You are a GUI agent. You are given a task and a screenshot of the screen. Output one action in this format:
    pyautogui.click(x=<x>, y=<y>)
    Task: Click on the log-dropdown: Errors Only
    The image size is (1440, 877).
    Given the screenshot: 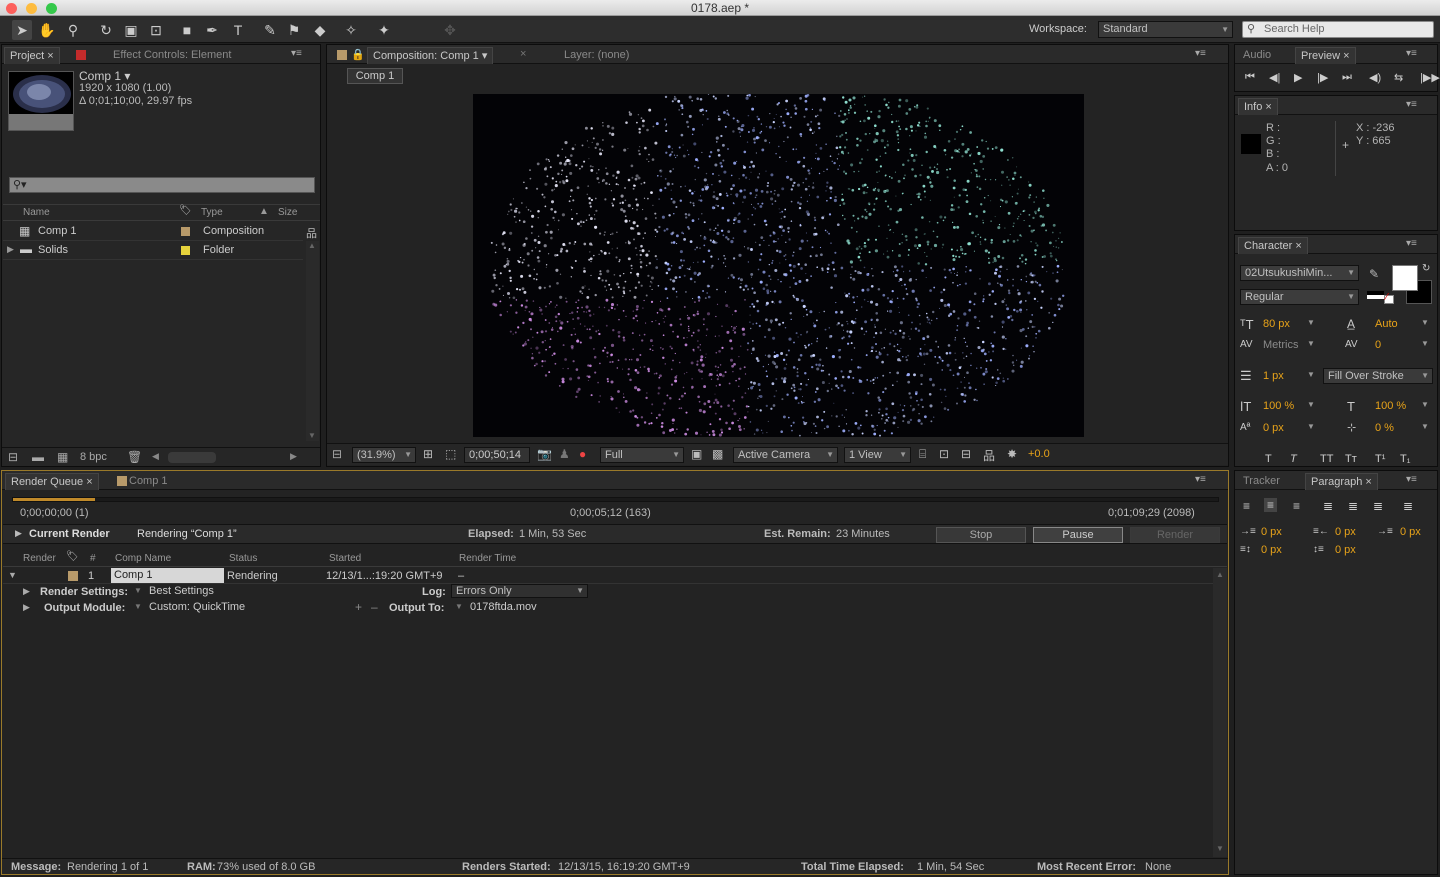 What is the action you would take?
    pyautogui.click(x=519, y=591)
    